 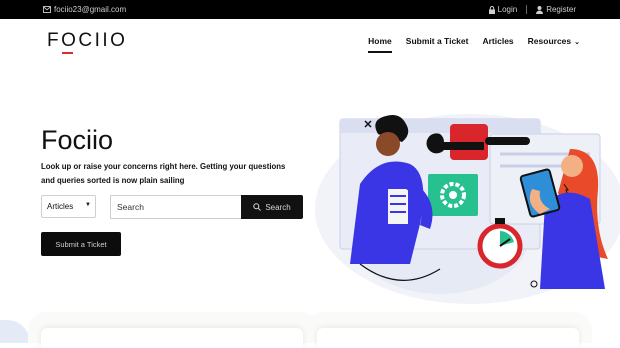 What do you see at coordinates (572, 166) in the screenshot?
I see `woman-head` at bounding box center [572, 166].